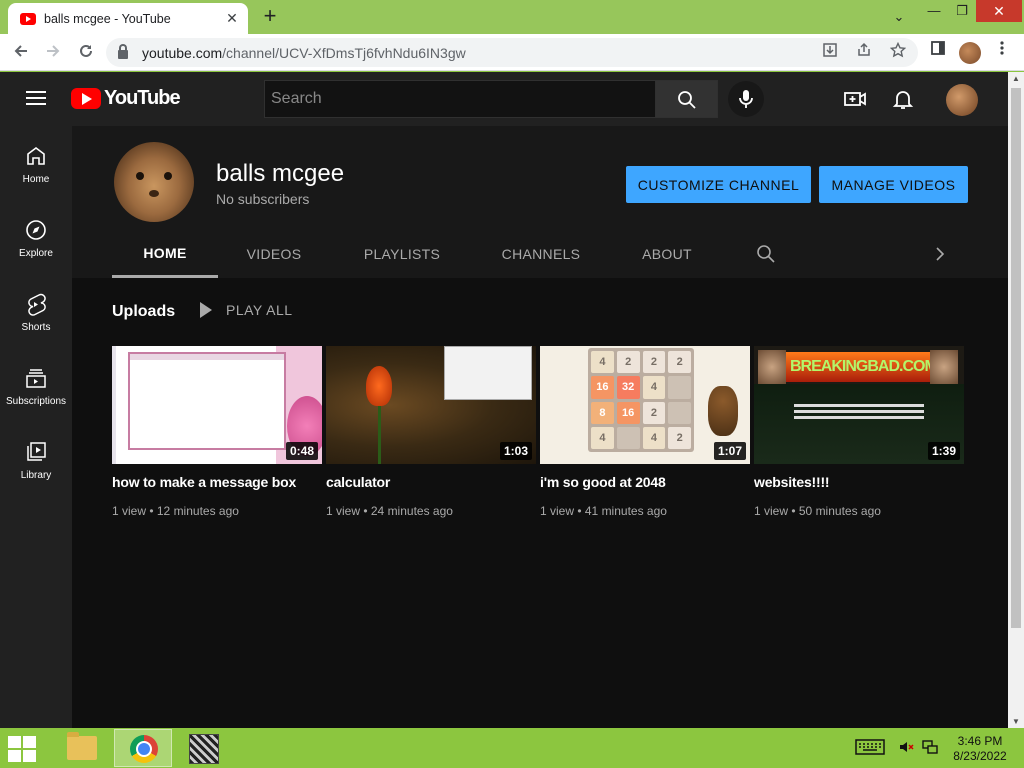 Image resolution: width=1024 pixels, height=768 pixels. Describe the element at coordinates (165, 254) in the screenshot. I see `tab-home: HOME` at that location.